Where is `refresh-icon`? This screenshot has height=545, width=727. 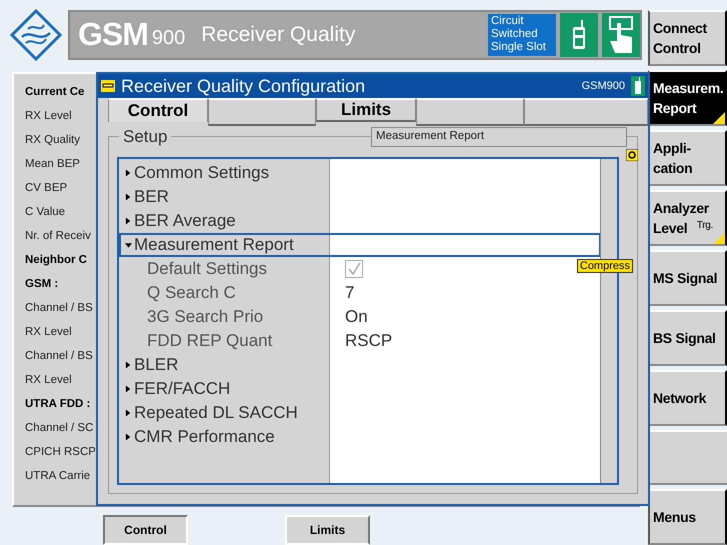
refresh-icon is located at coordinates (632, 155).